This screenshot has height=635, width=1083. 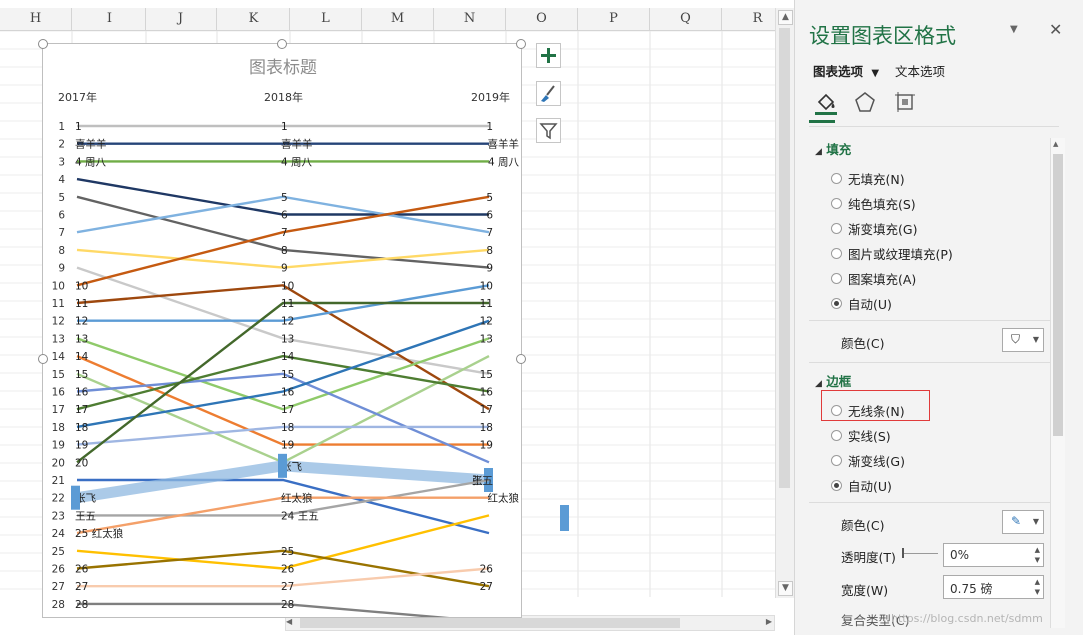 I want to click on pane-scroll-thumb, so click(x=1058, y=295).